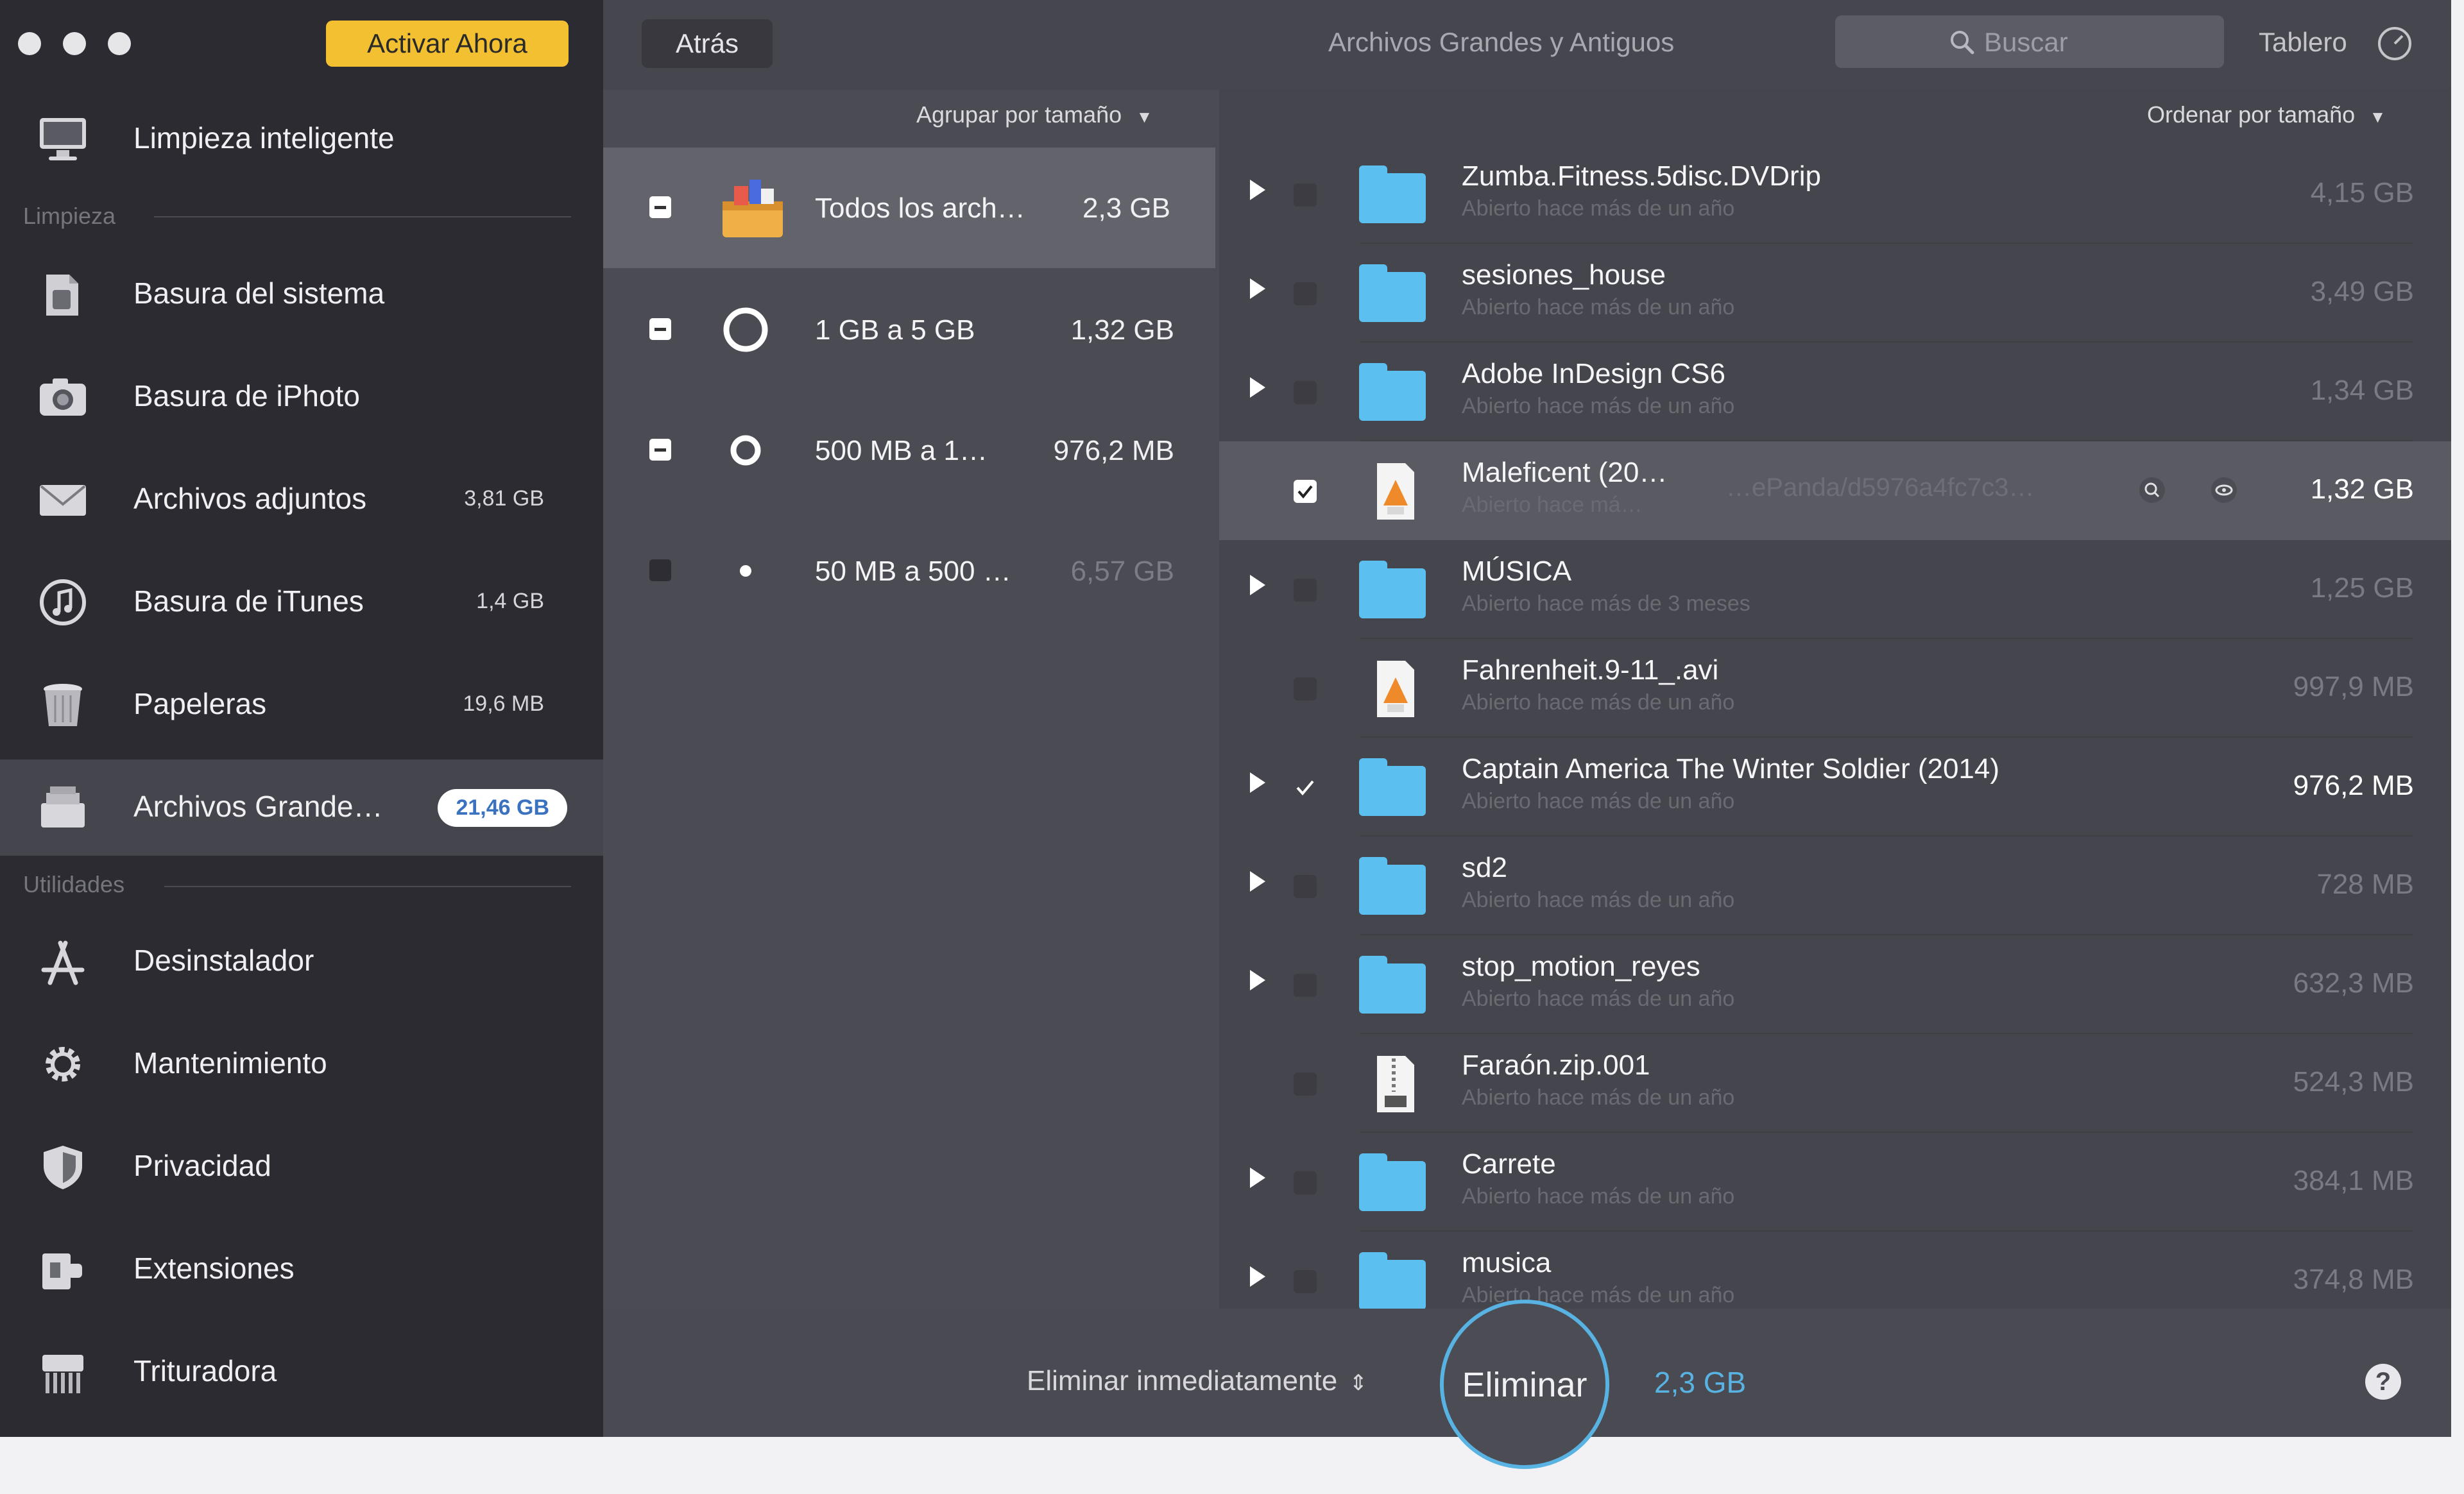 Image resolution: width=2464 pixels, height=1494 pixels. What do you see at coordinates (2383, 1382) in the screenshot?
I see `help-button: ?` at bounding box center [2383, 1382].